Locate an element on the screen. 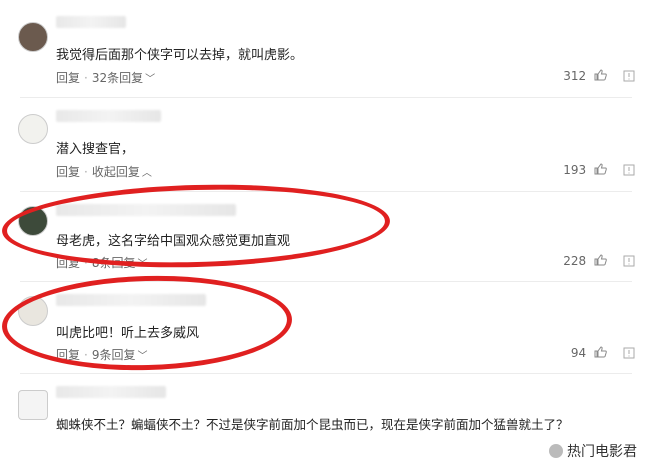 This screenshot has height=469, width=649. comment-text: 我觉得后面那个侠字可以去掉，就叫虎影。 is located at coordinates (180, 55).